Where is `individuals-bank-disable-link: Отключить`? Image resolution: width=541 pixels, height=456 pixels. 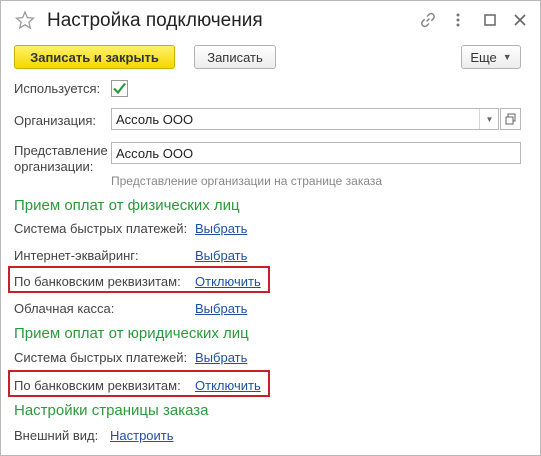
individuals-bank-disable-link: Отключить is located at coordinates (228, 281).